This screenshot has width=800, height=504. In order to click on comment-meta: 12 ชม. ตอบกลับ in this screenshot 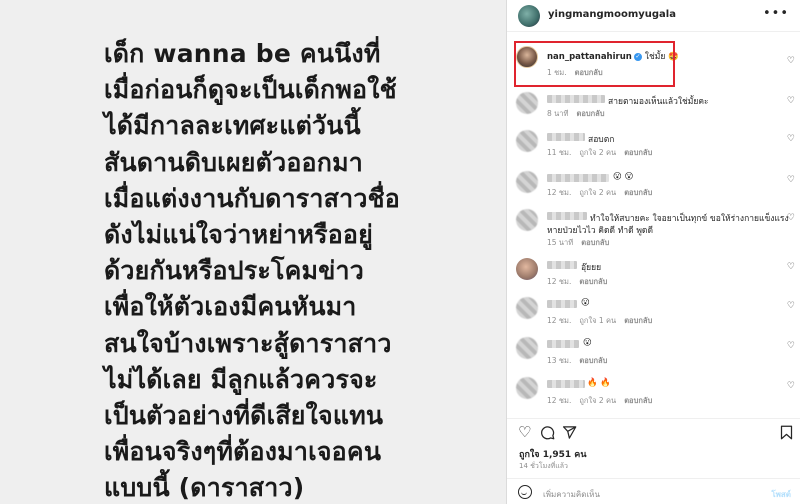, I will do `click(581, 282)`.